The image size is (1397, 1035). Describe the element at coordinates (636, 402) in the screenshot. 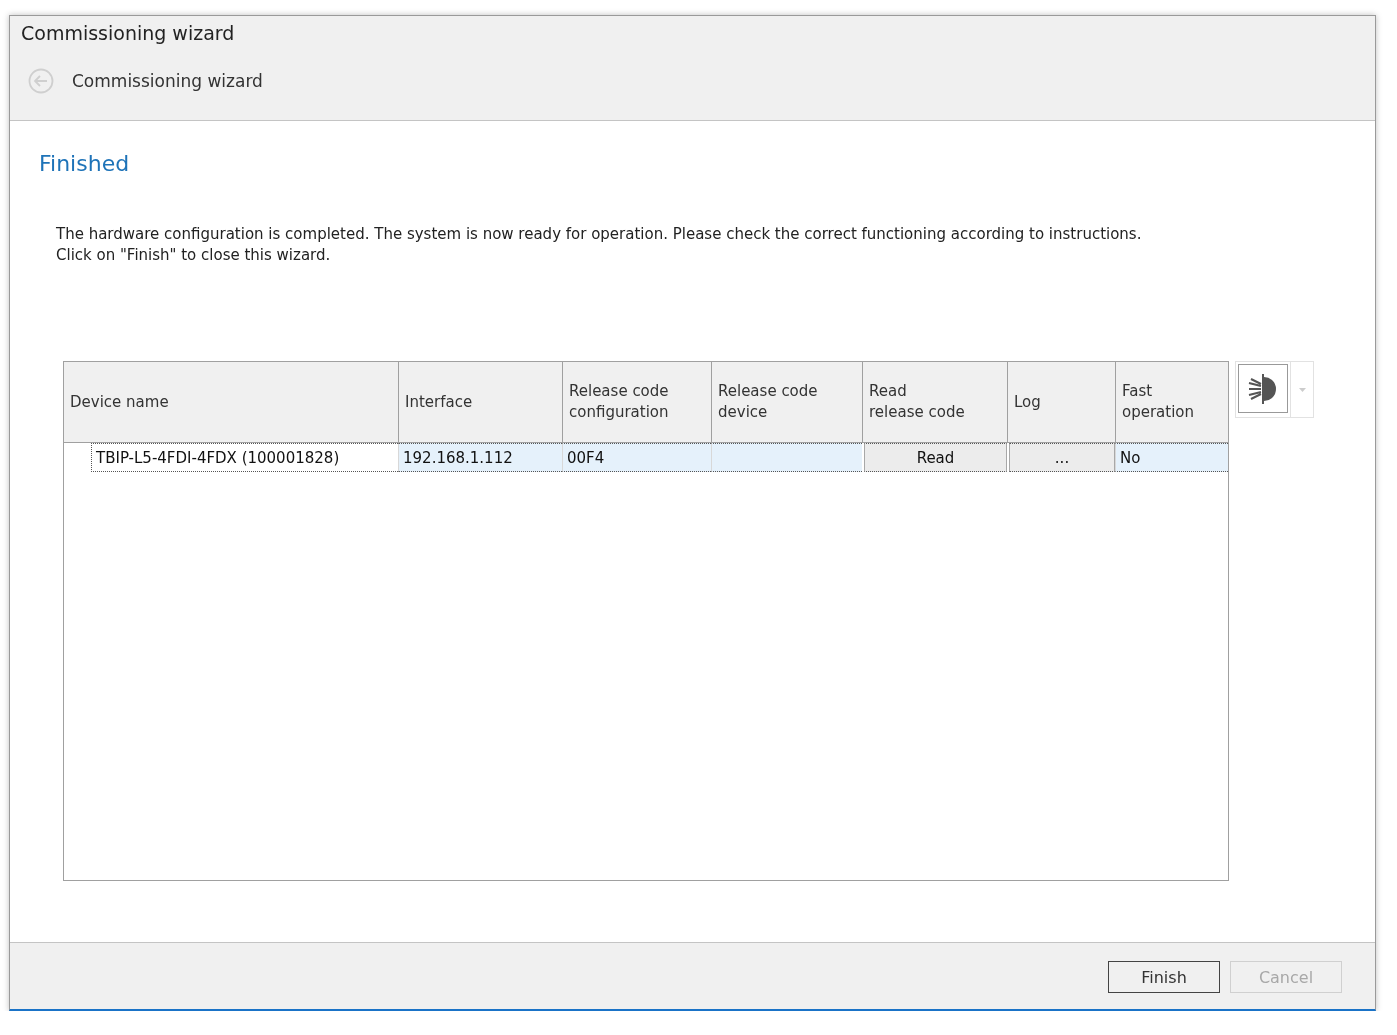

I see `column-header: Release code configuration` at that location.